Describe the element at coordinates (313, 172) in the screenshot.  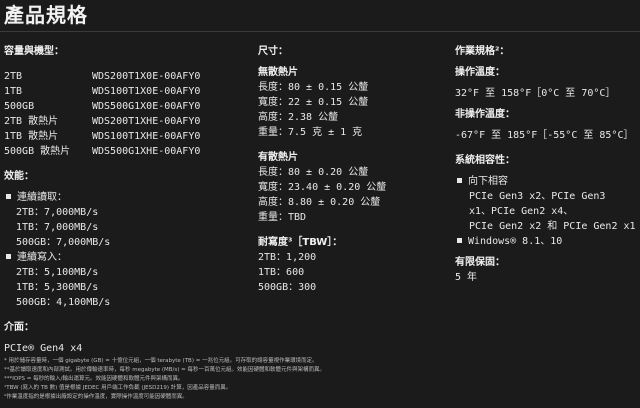
I see `dimension-row: 長度：80 ± 0.20 公釐` at that location.